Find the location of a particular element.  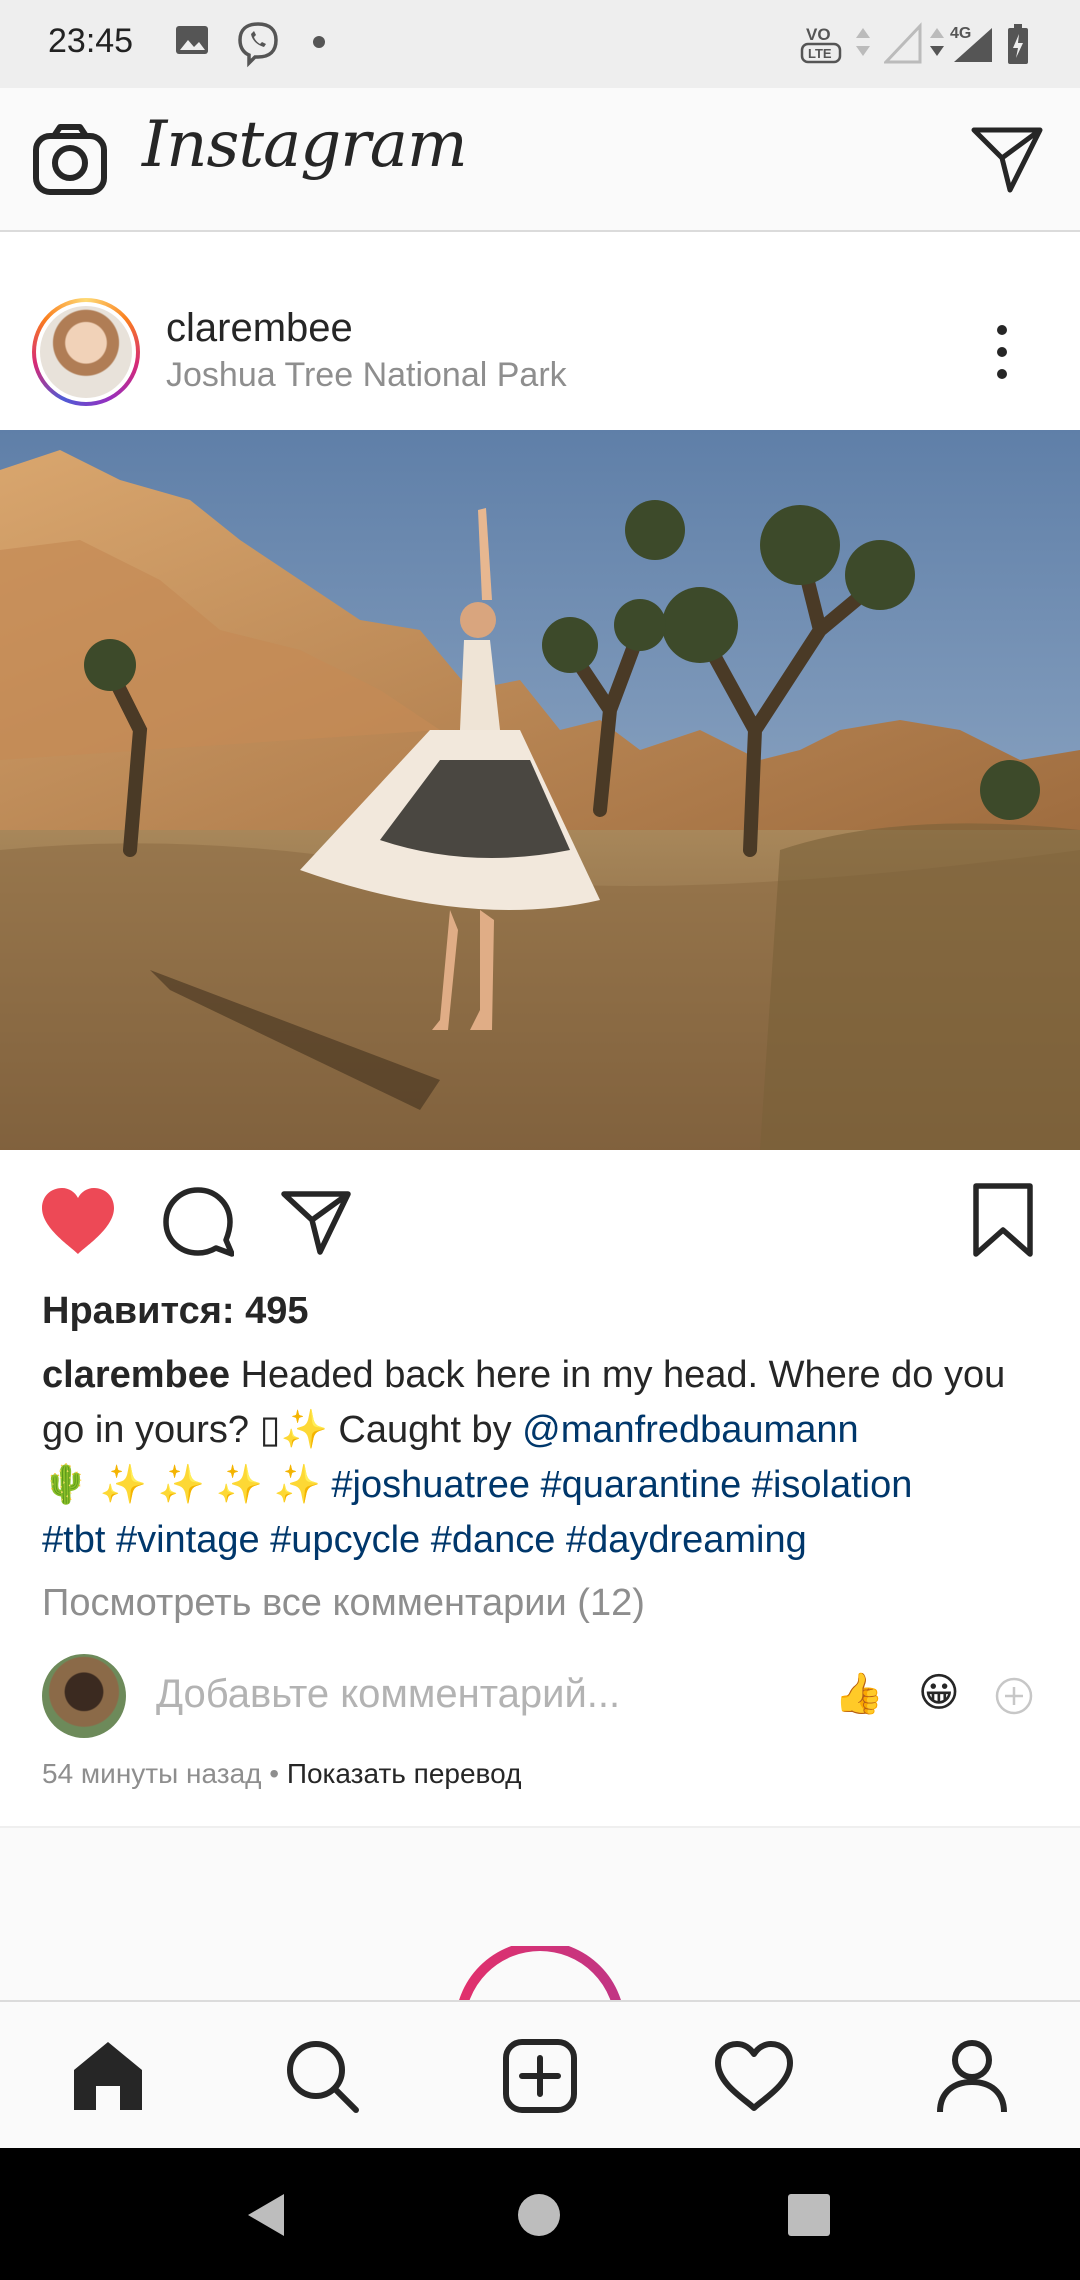

home-icon is located at coordinates (108, 2076).